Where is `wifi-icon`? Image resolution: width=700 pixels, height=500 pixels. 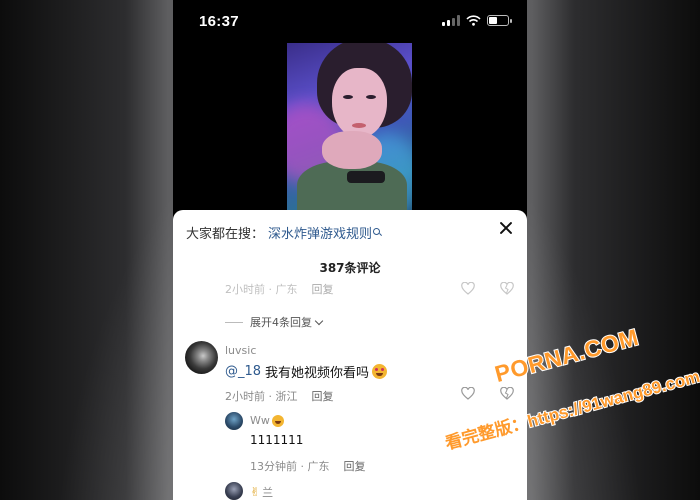 wifi-icon is located at coordinates (473, 20).